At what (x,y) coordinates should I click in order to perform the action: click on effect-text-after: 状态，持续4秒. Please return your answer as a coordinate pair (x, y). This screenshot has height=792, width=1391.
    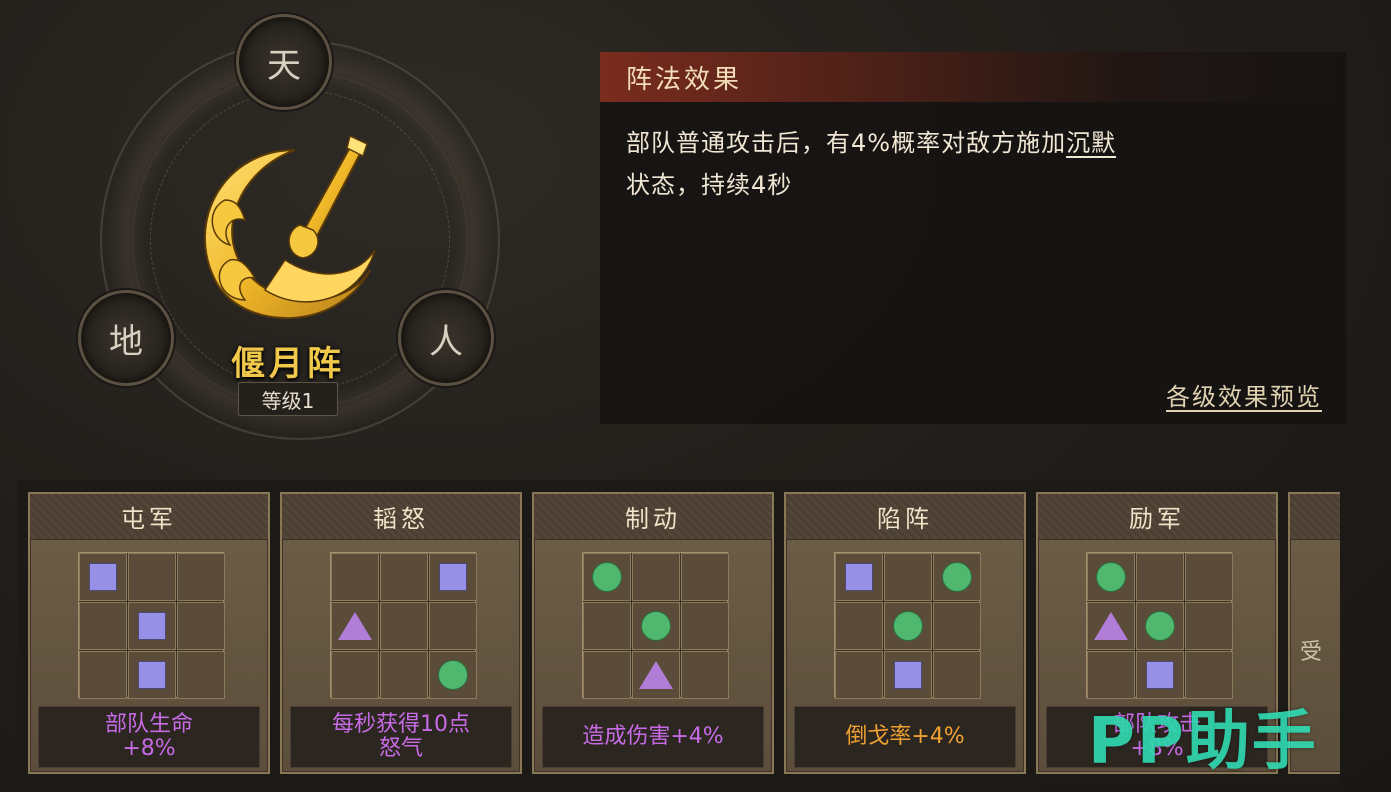
    Looking at the image, I should click on (709, 185).